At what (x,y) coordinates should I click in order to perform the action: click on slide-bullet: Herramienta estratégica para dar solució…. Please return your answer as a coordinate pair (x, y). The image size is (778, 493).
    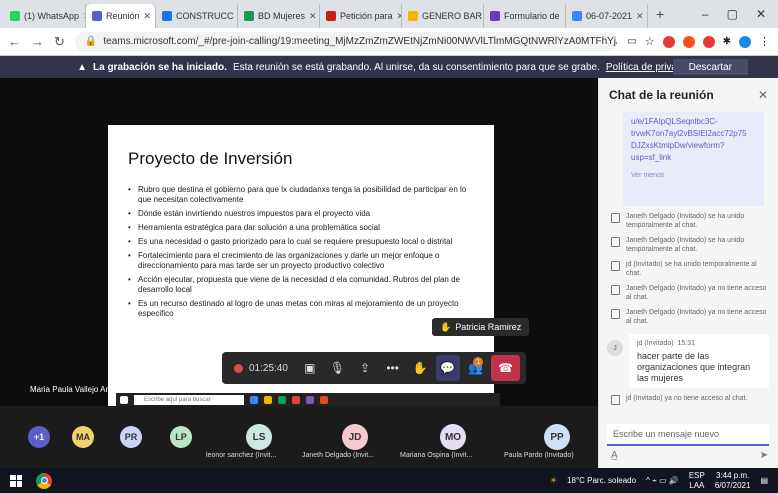
    Looking at the image, I should click on (301, 228).